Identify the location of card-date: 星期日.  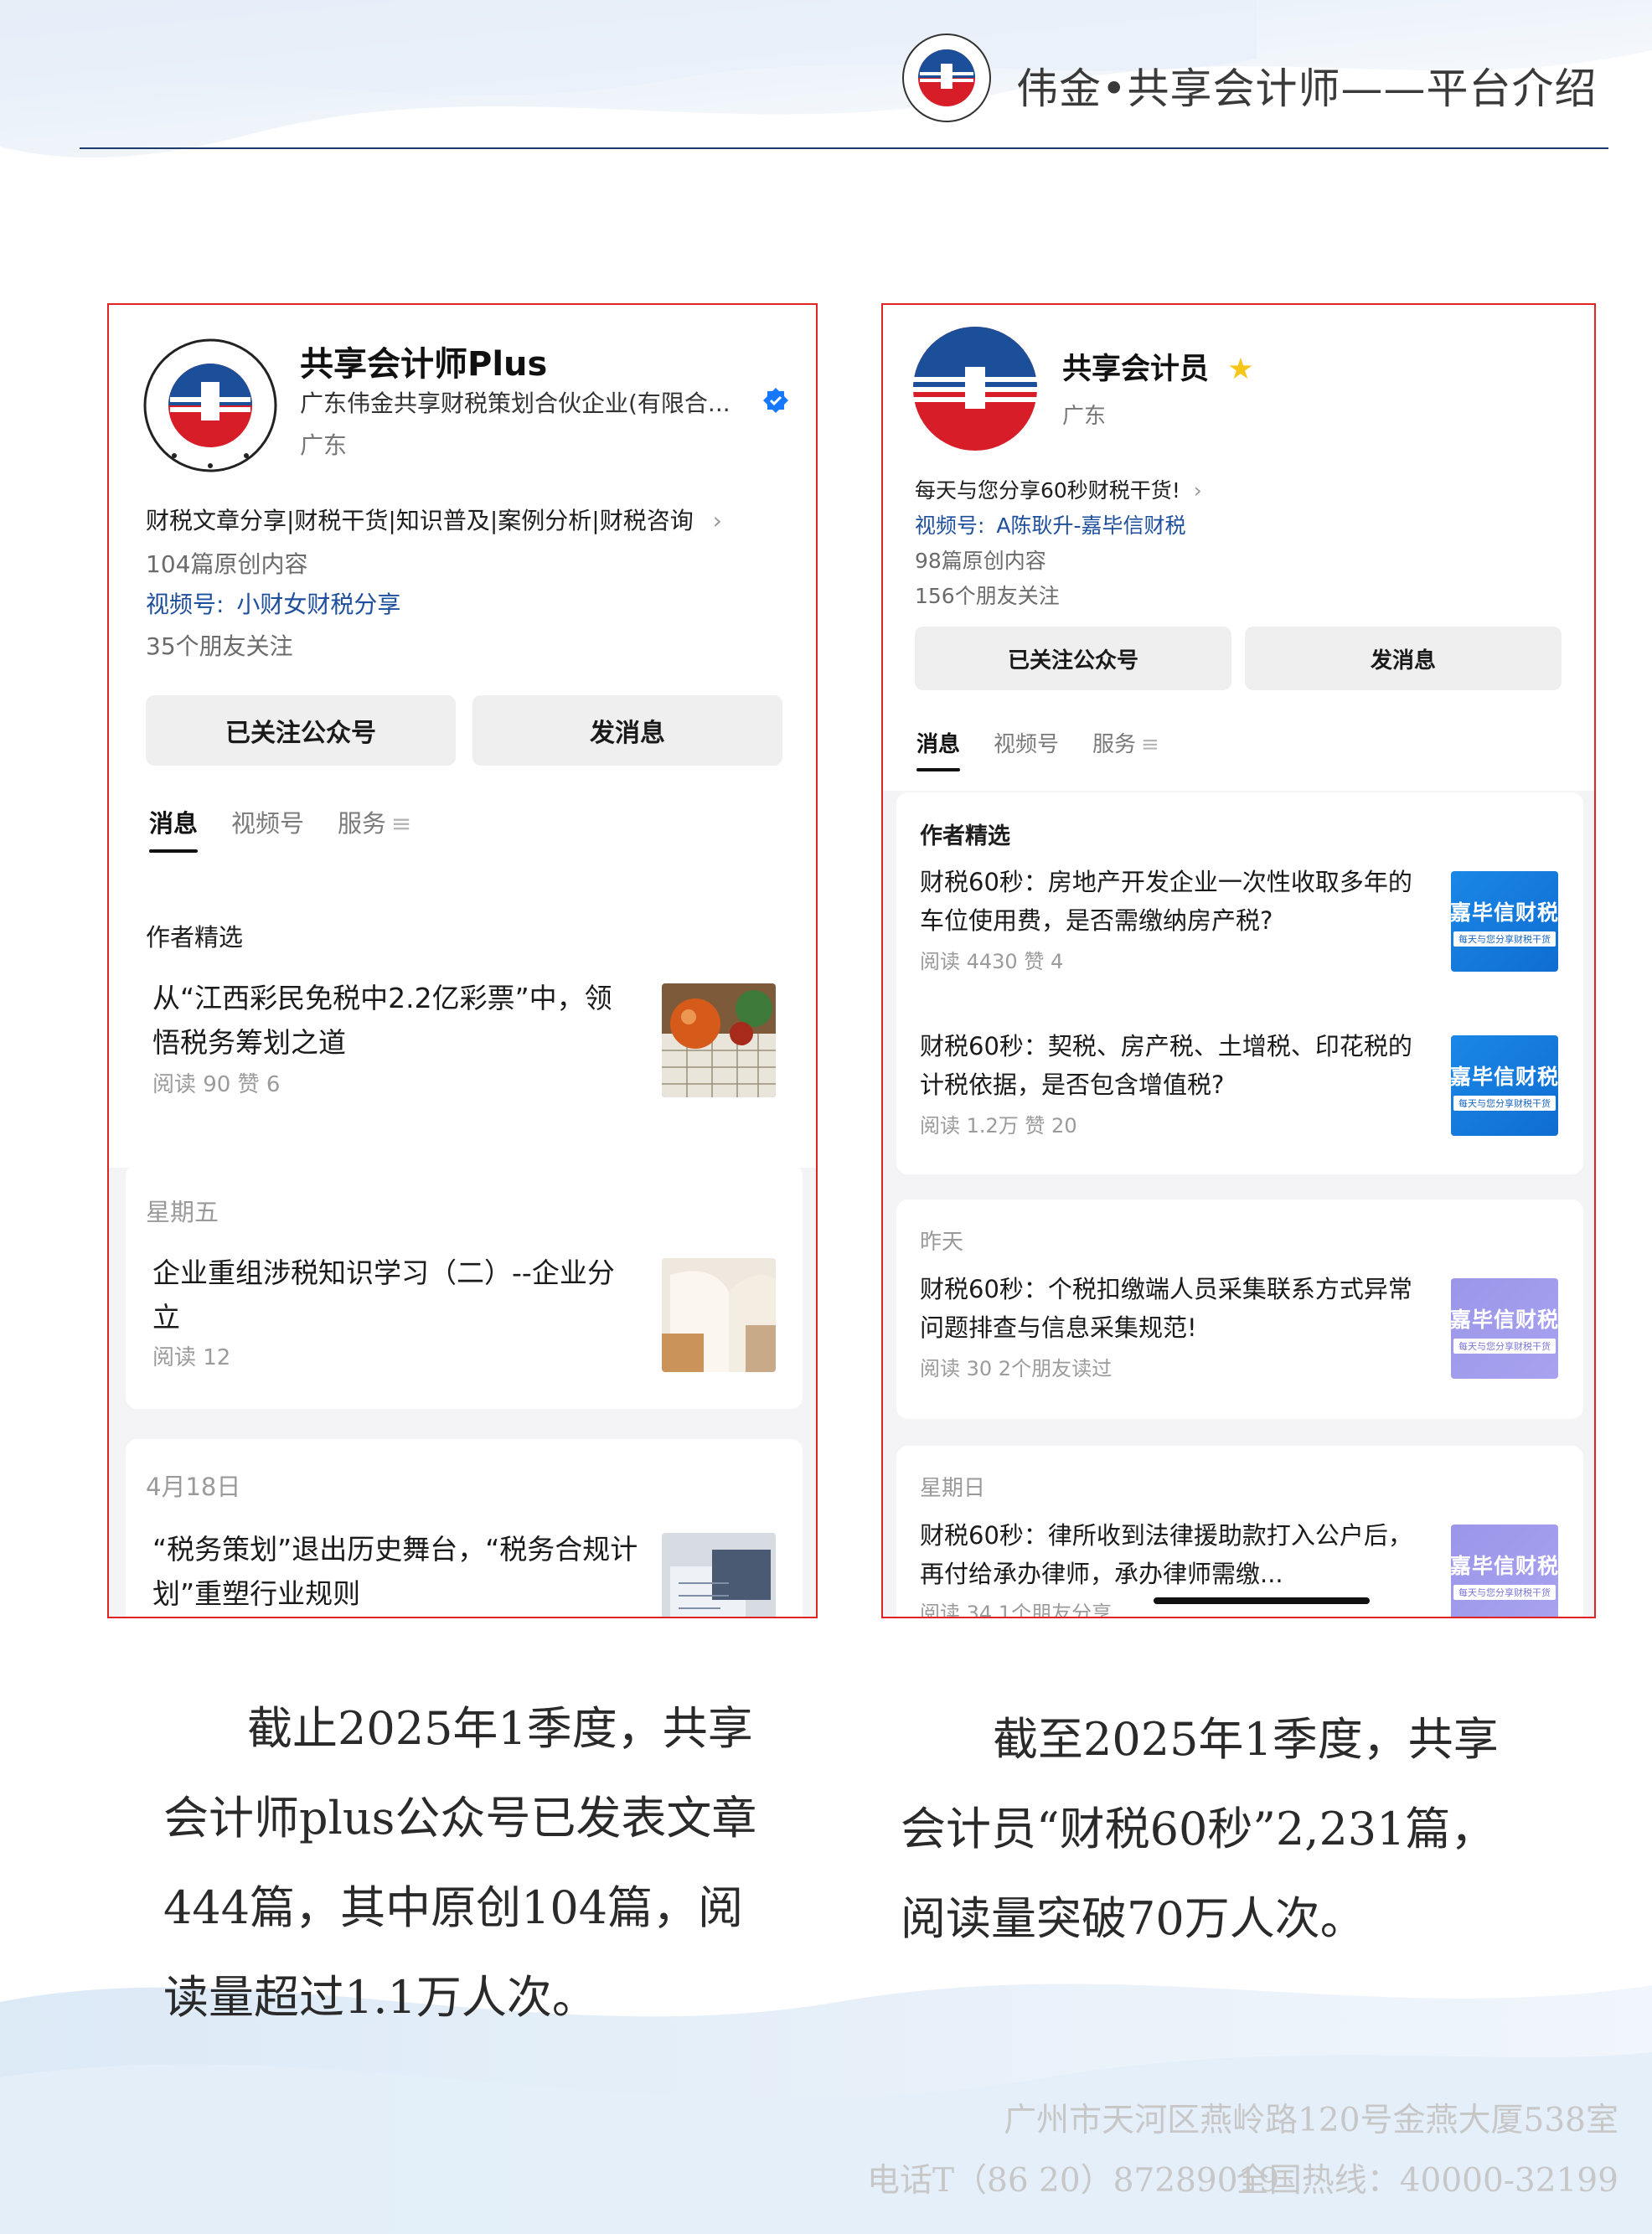
(953, 1488).